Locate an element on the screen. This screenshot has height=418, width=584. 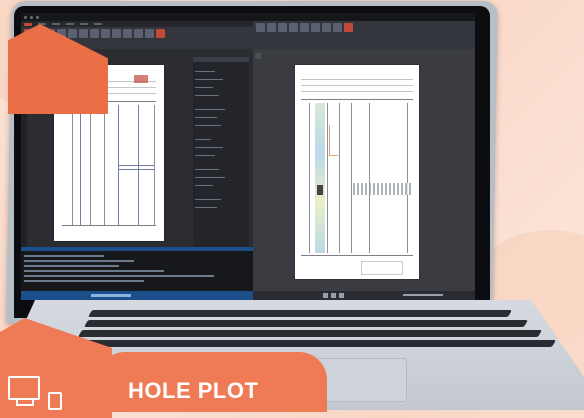
log-header is located at coordinates (137, 249).